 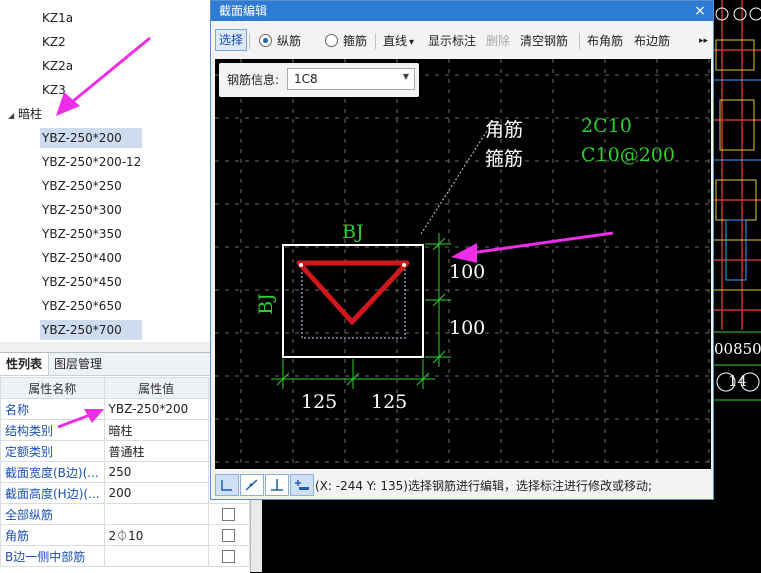 I want to click on radio-selected-icon, so click(x=265, y=40).